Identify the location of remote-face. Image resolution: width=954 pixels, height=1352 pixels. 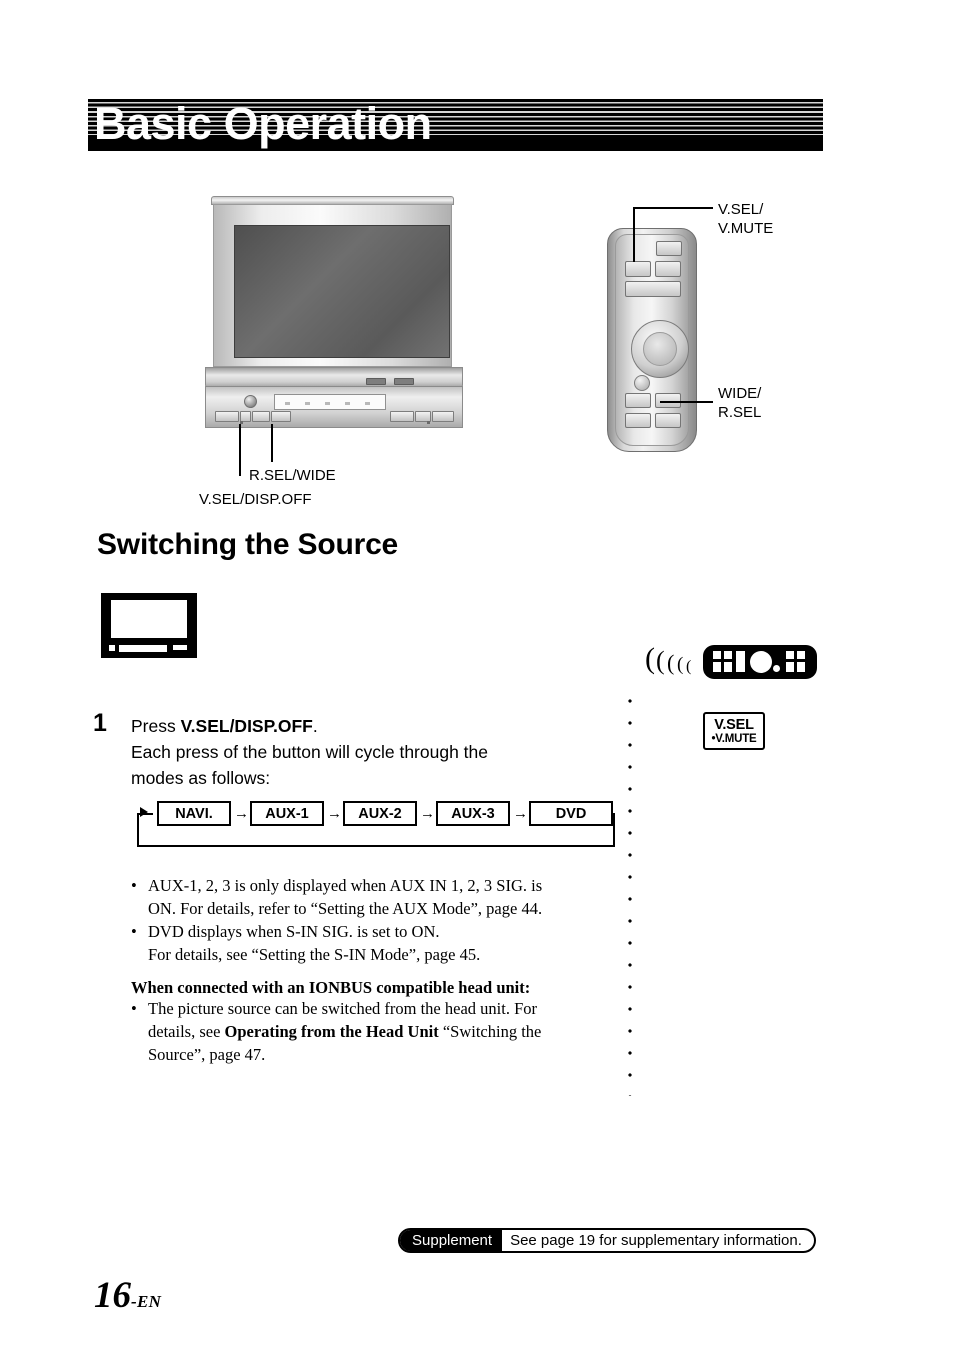
(652, 340).